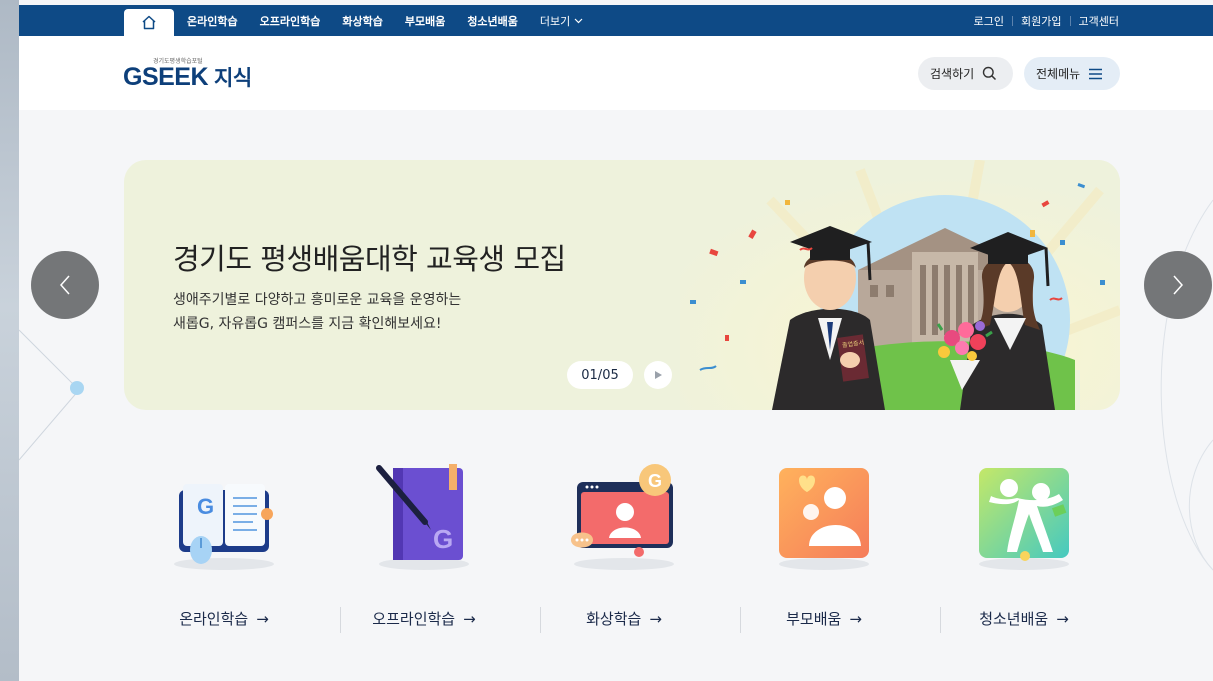  I want to click on nav-offline-learning: 오프라인학습, so click(290, 21).